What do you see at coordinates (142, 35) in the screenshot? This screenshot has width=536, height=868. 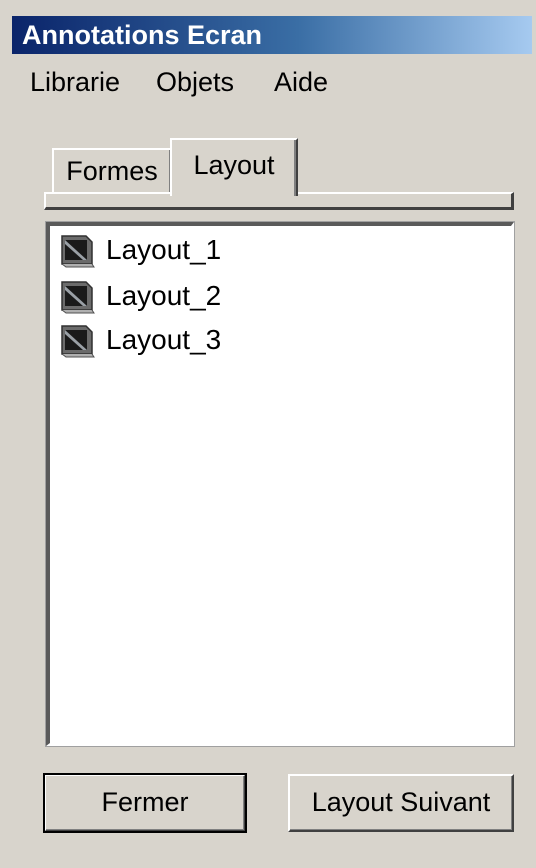 I see `window-title: Annotations Ecran` at bounding box center [142, 35].